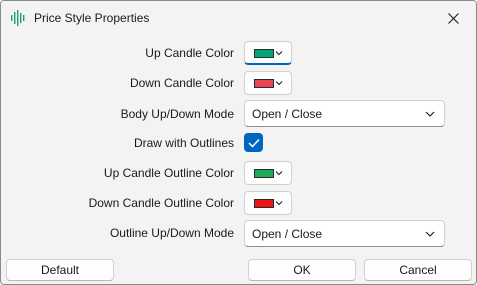  I want to click on cancel-button: Cancel, so click(418, 270).